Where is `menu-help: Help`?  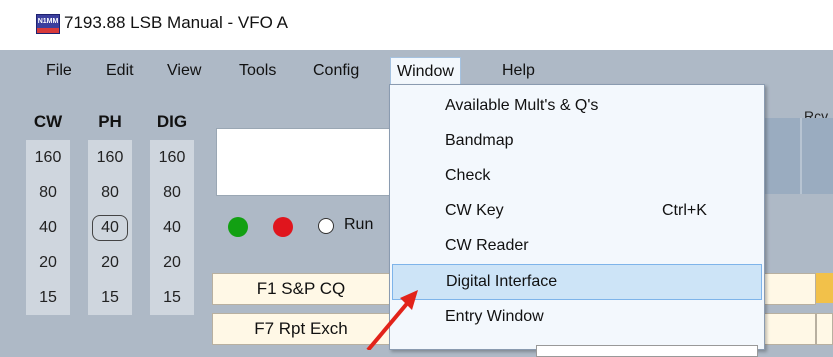
menu-help: Help is located at coordinates (518, 71).